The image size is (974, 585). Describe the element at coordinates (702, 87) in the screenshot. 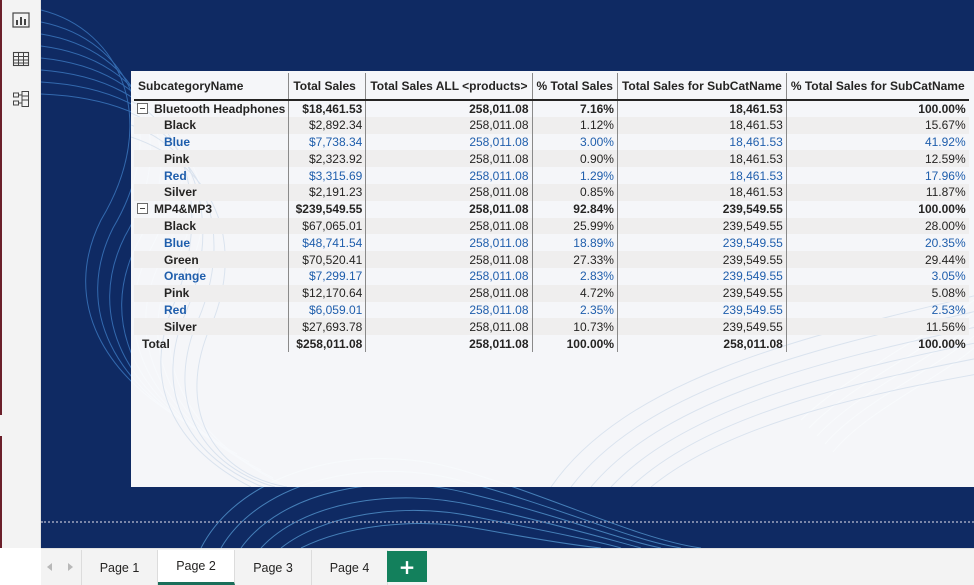

I see `column-header: Total Sales for SubCatName` at that location.